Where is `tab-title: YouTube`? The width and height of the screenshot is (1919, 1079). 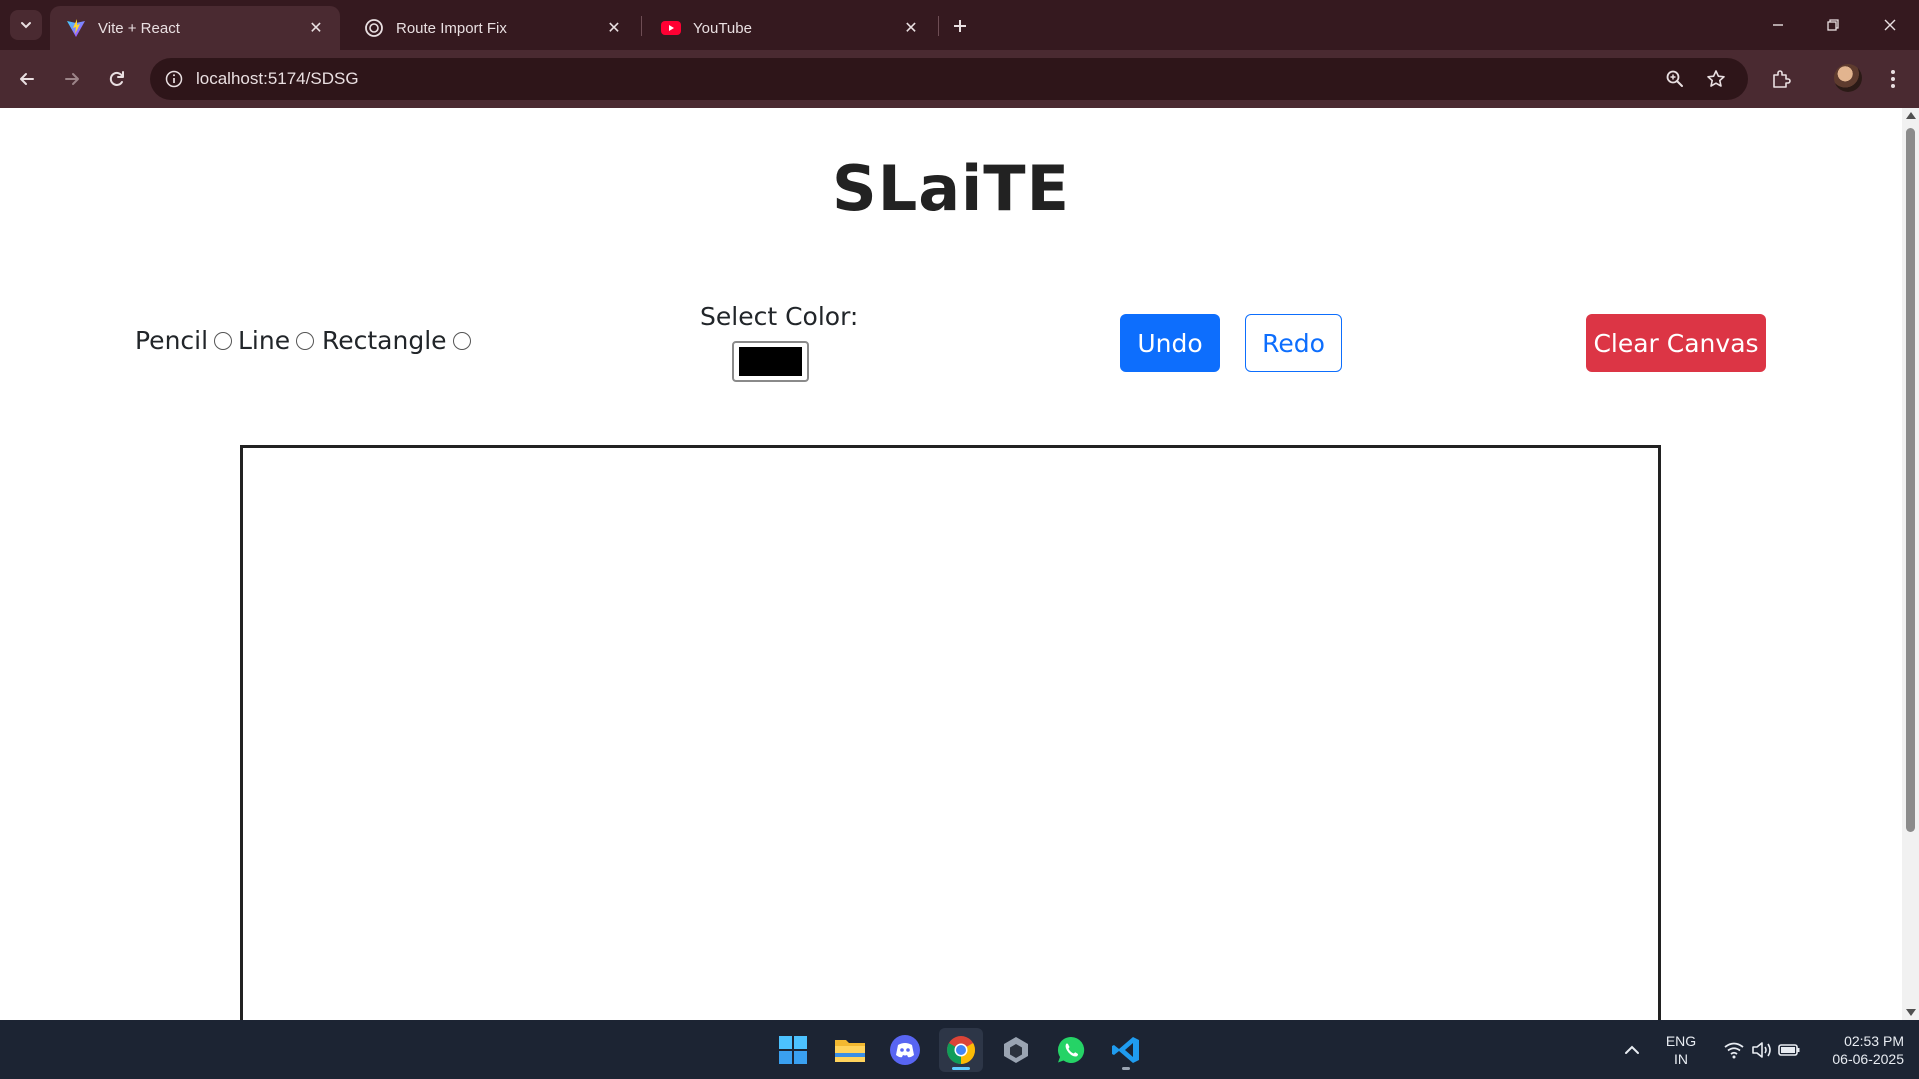
tab-title: YouTube is located at coordinates (722, 28).